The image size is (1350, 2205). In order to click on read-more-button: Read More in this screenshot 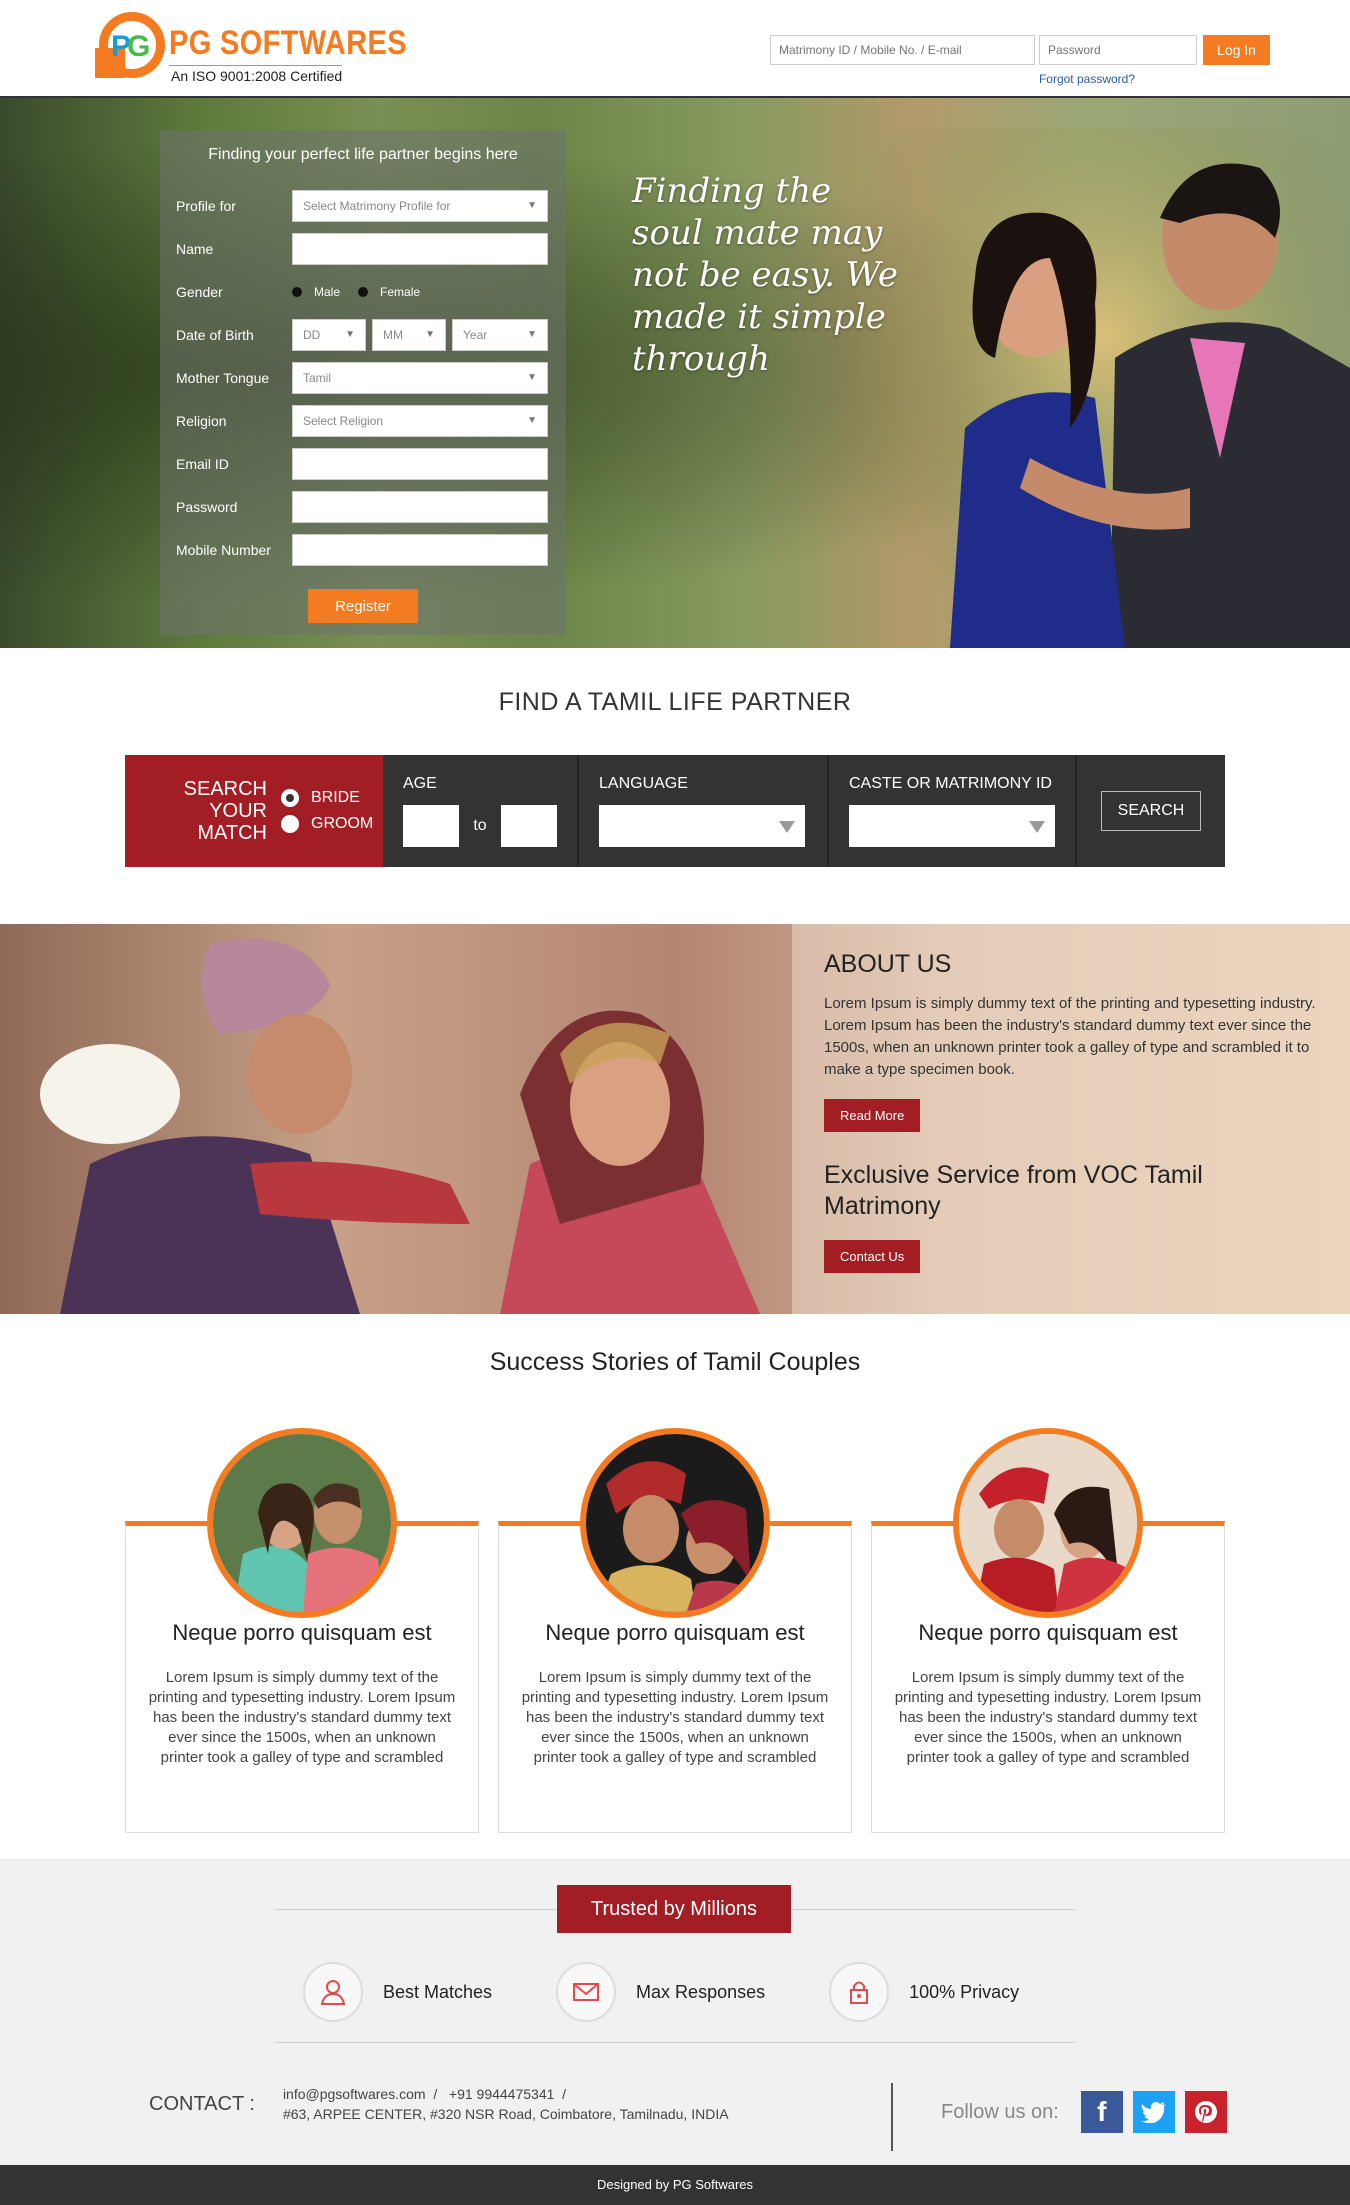, I will do `click(872, 1115)`.